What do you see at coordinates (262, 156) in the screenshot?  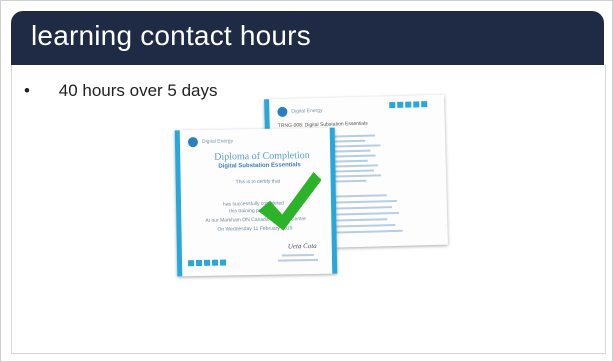 I see `diploma-title: Diploma of Completion` at bounding box center [262, 156].